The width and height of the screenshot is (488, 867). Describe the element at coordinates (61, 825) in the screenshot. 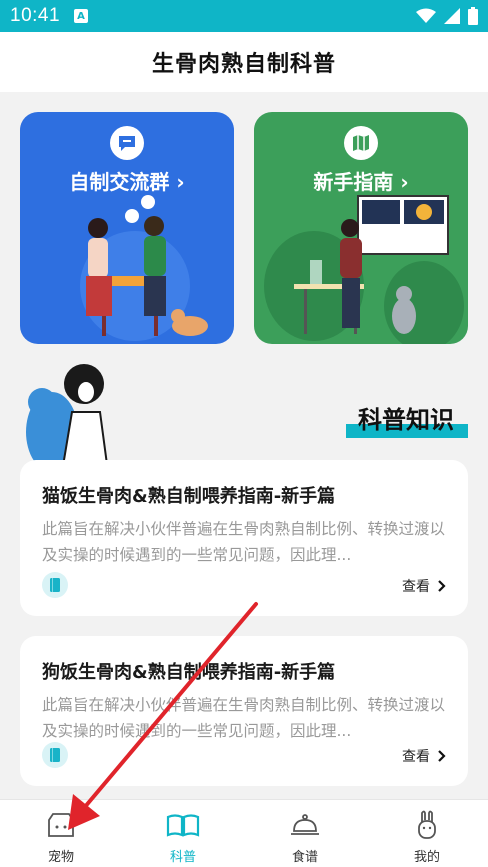

I see `pet-house-icon` at that location.